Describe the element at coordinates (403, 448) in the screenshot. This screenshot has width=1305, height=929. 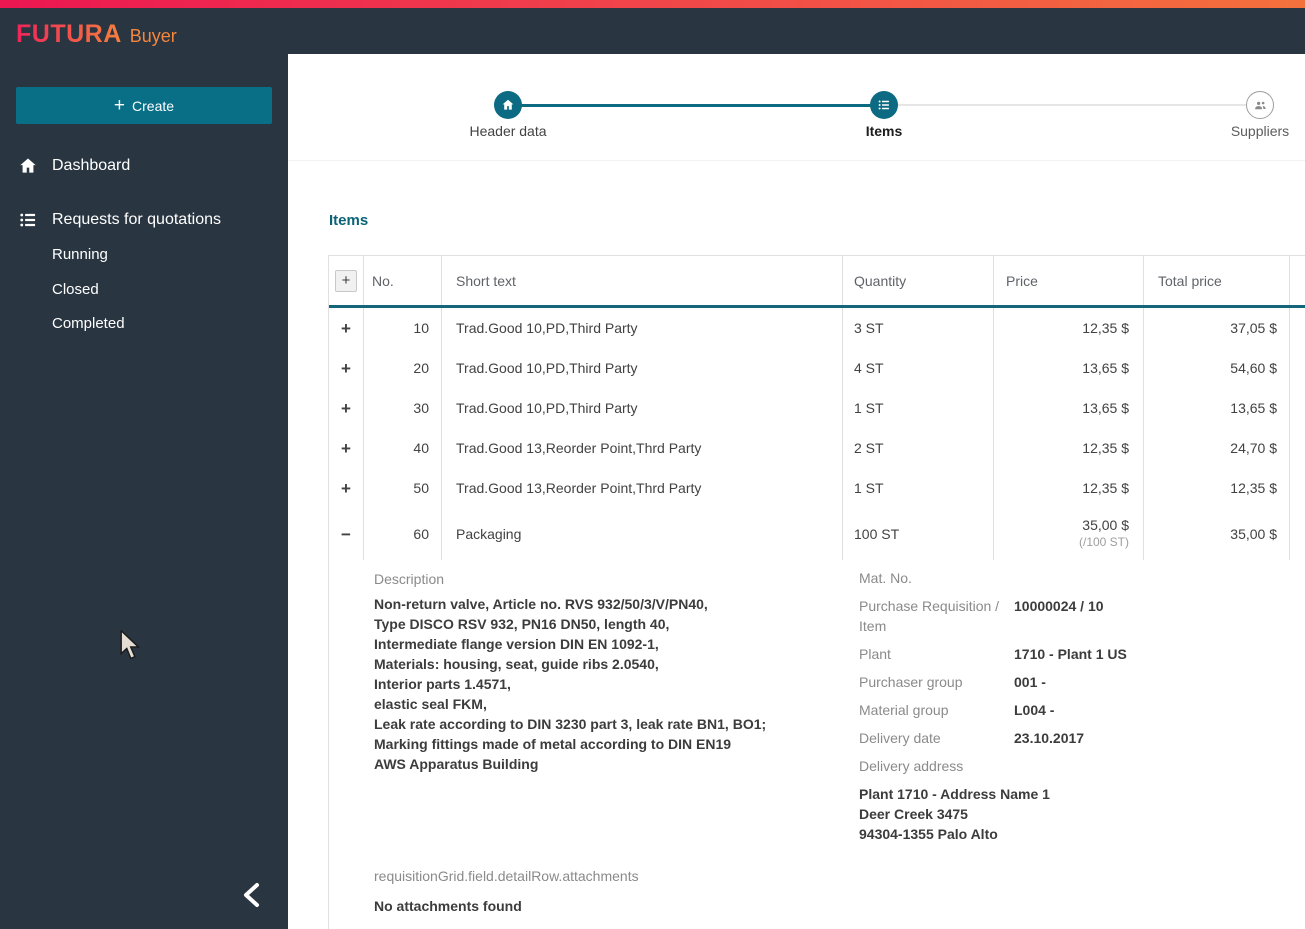
I see `cell-no: 40` at that location.